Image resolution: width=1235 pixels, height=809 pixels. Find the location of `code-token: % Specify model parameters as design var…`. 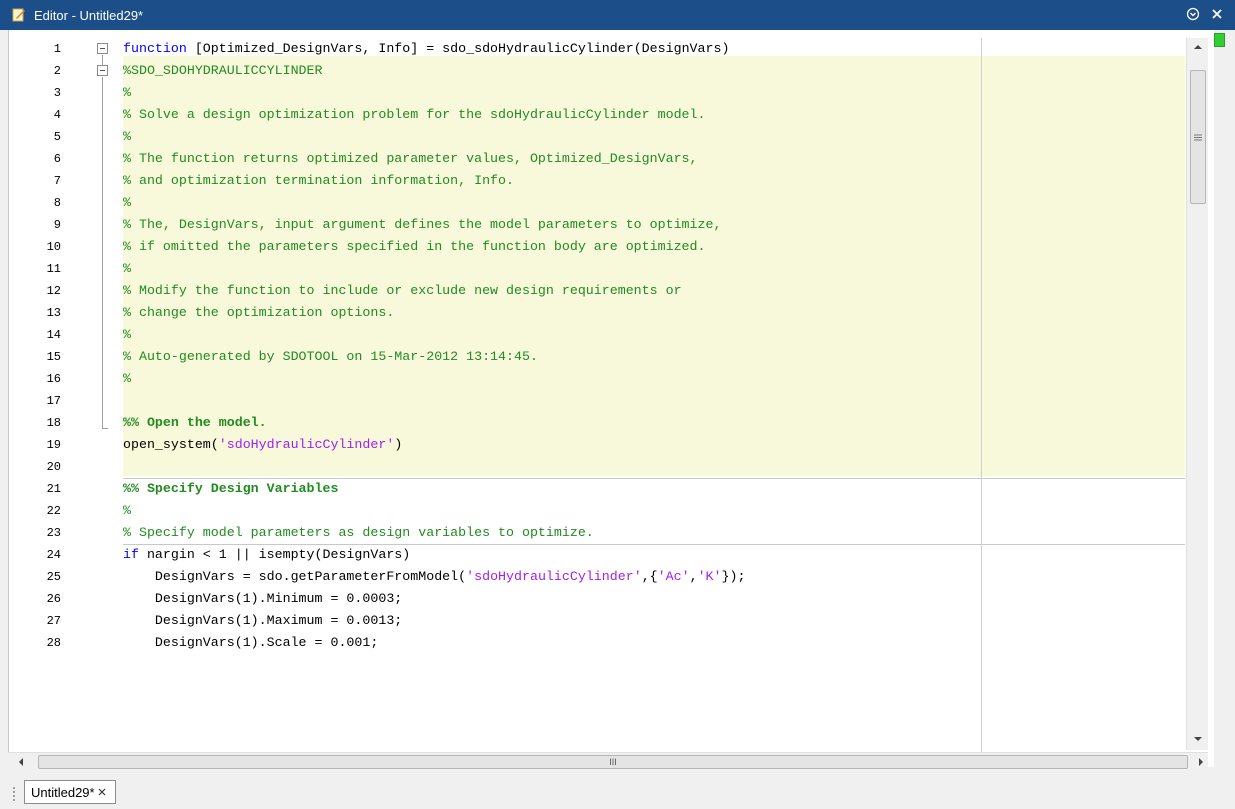

code-token: % Specify model parameters as design var… is located at coordinates (358, 532).